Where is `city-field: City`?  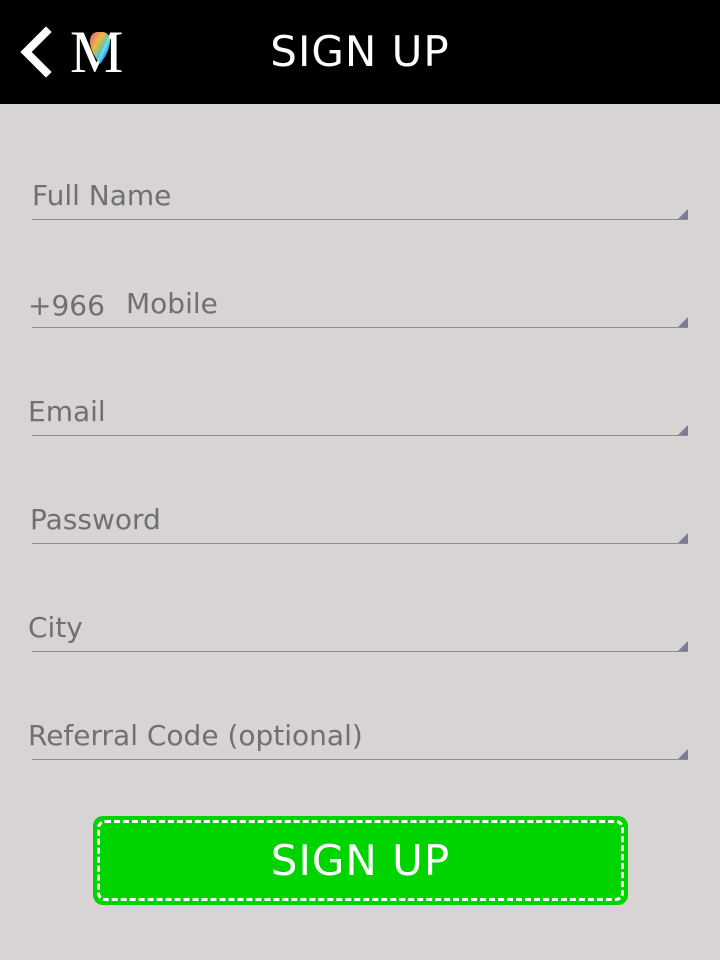
city-field: City is located at coordinates (358, 624).